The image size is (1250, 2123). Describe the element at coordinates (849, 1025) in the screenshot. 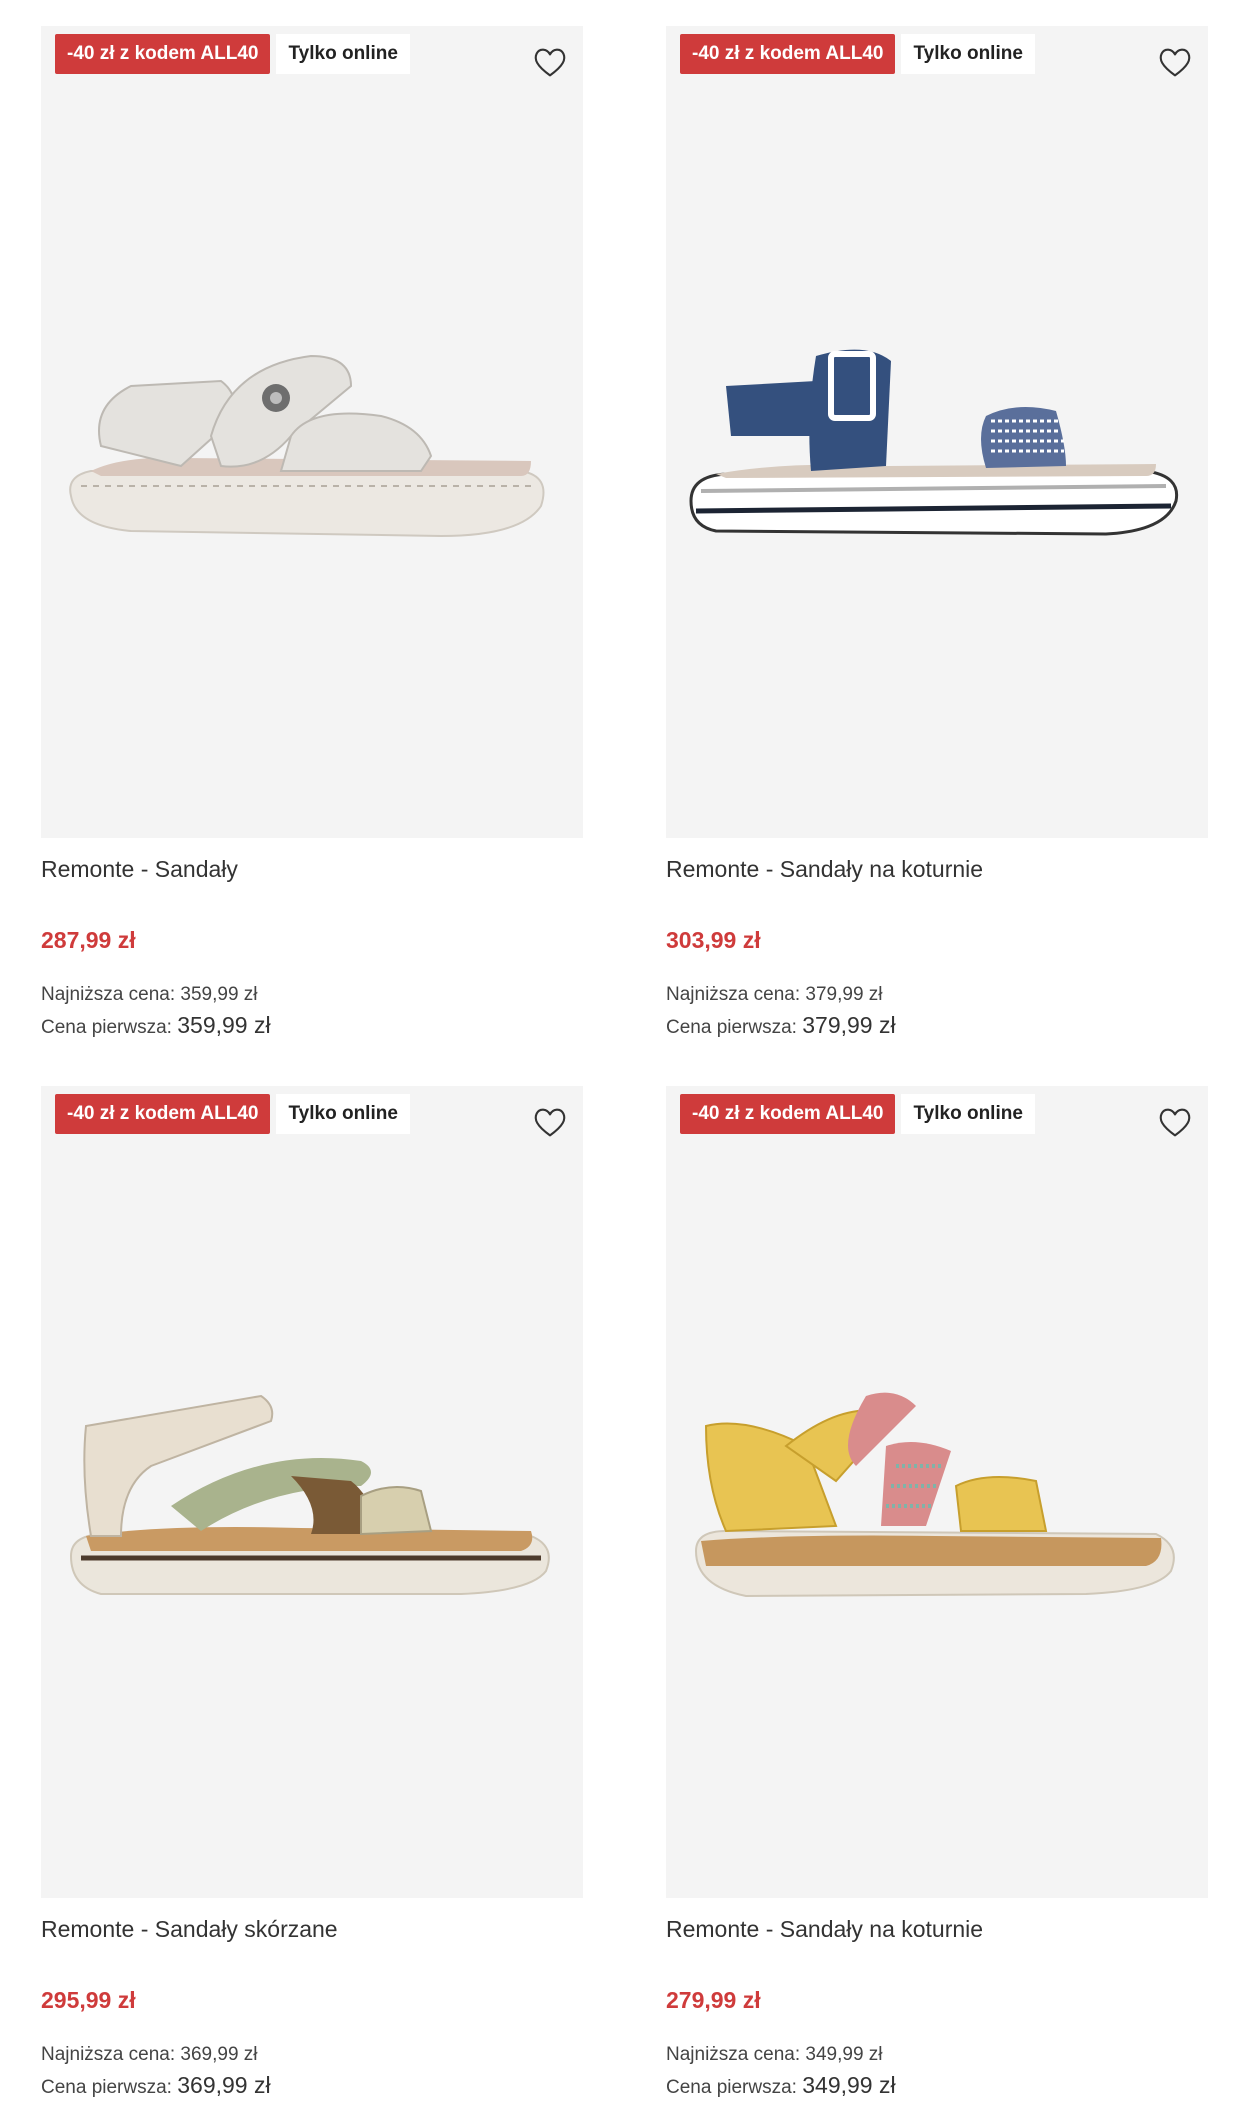

I see `first-price-value: 379,99 zł` at that location.